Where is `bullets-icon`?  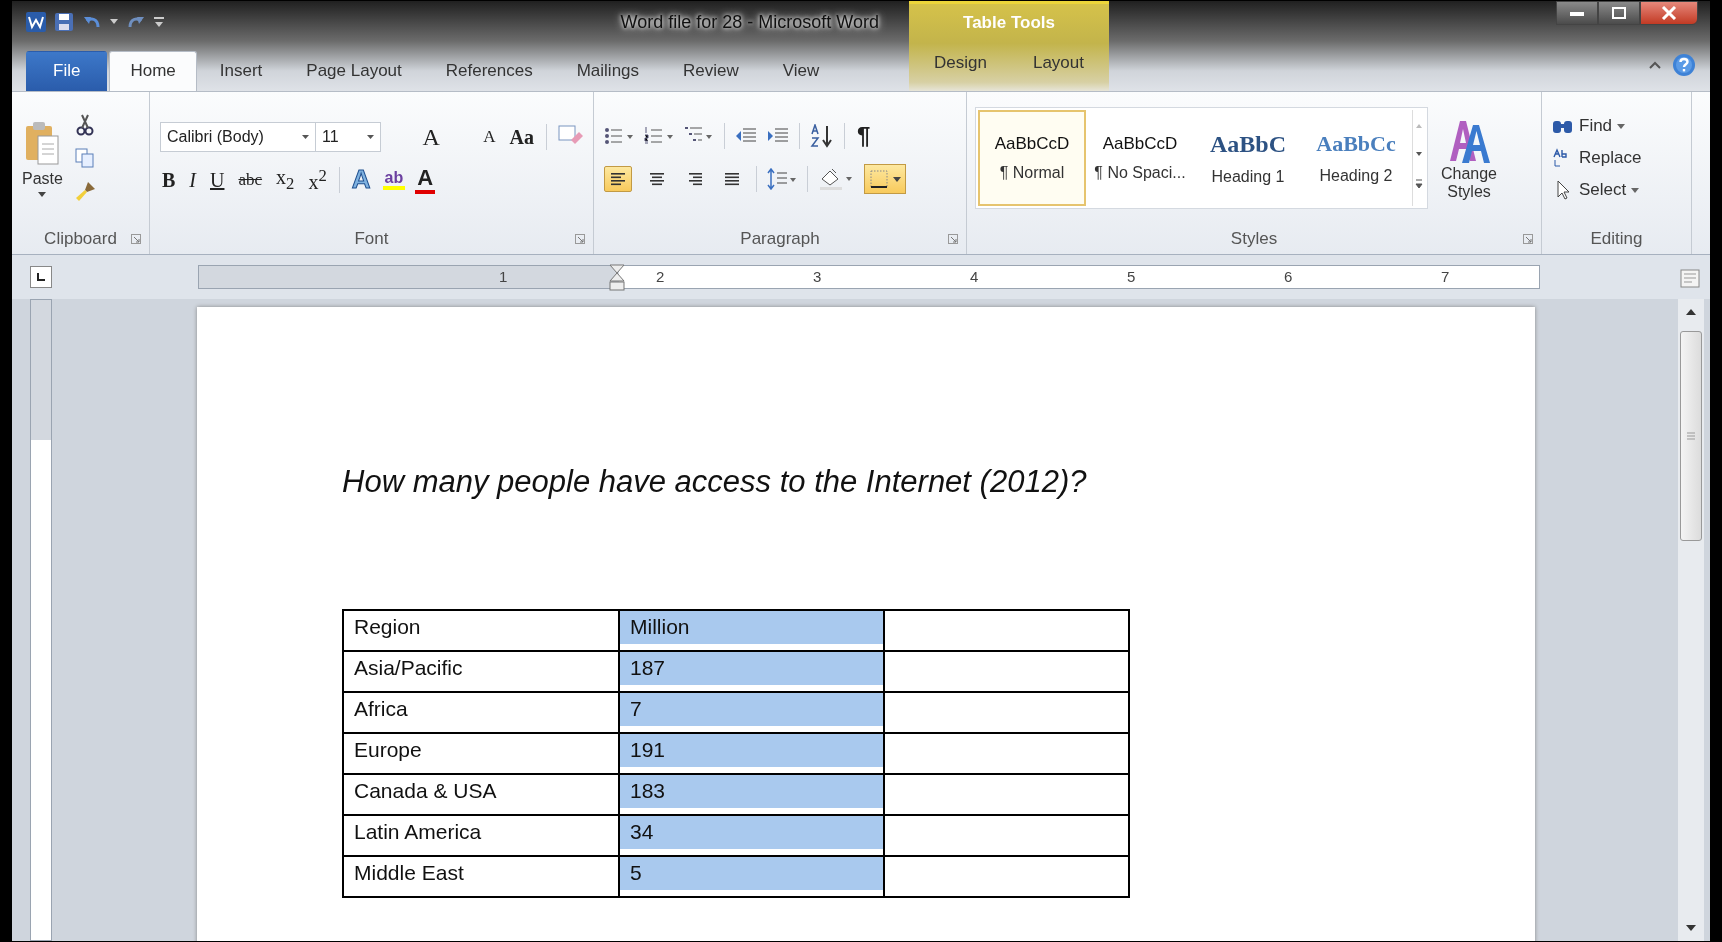
bullets-icon is located at coordinates (619, 136).